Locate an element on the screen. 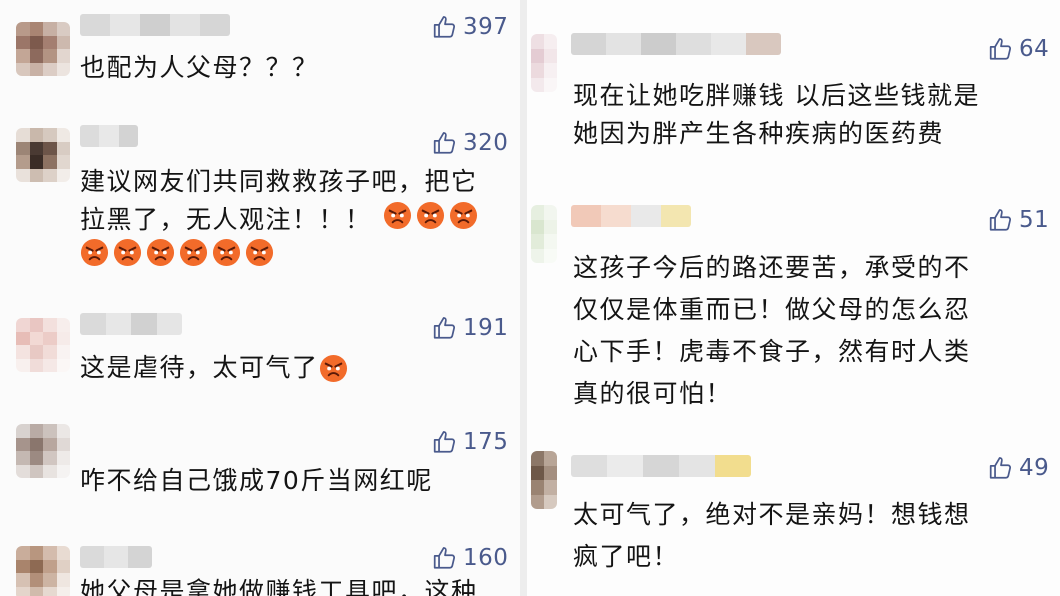 This screenshot has height=596, width=1060. comment-text: 这是虐待，太可气了 is located at coordinates (199, 367).